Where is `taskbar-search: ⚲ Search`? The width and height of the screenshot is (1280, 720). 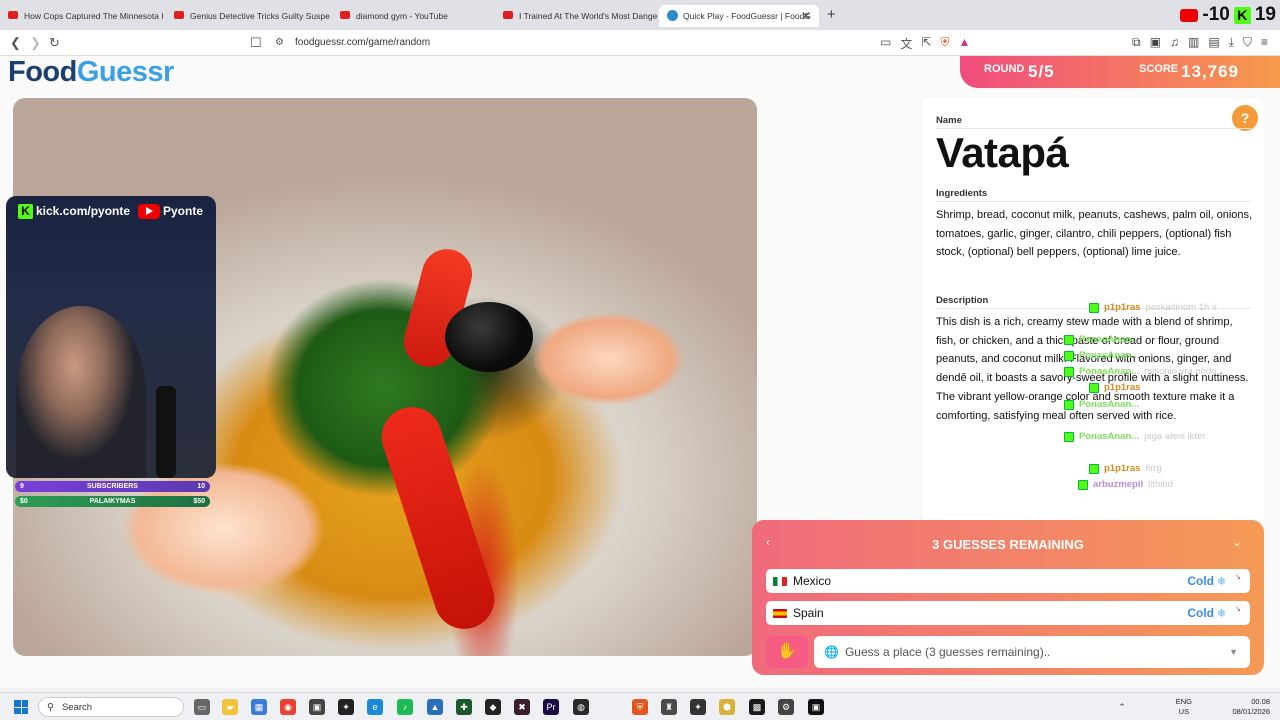 taskbar-search: ⚲ Search is located at coordinates (111, 707).